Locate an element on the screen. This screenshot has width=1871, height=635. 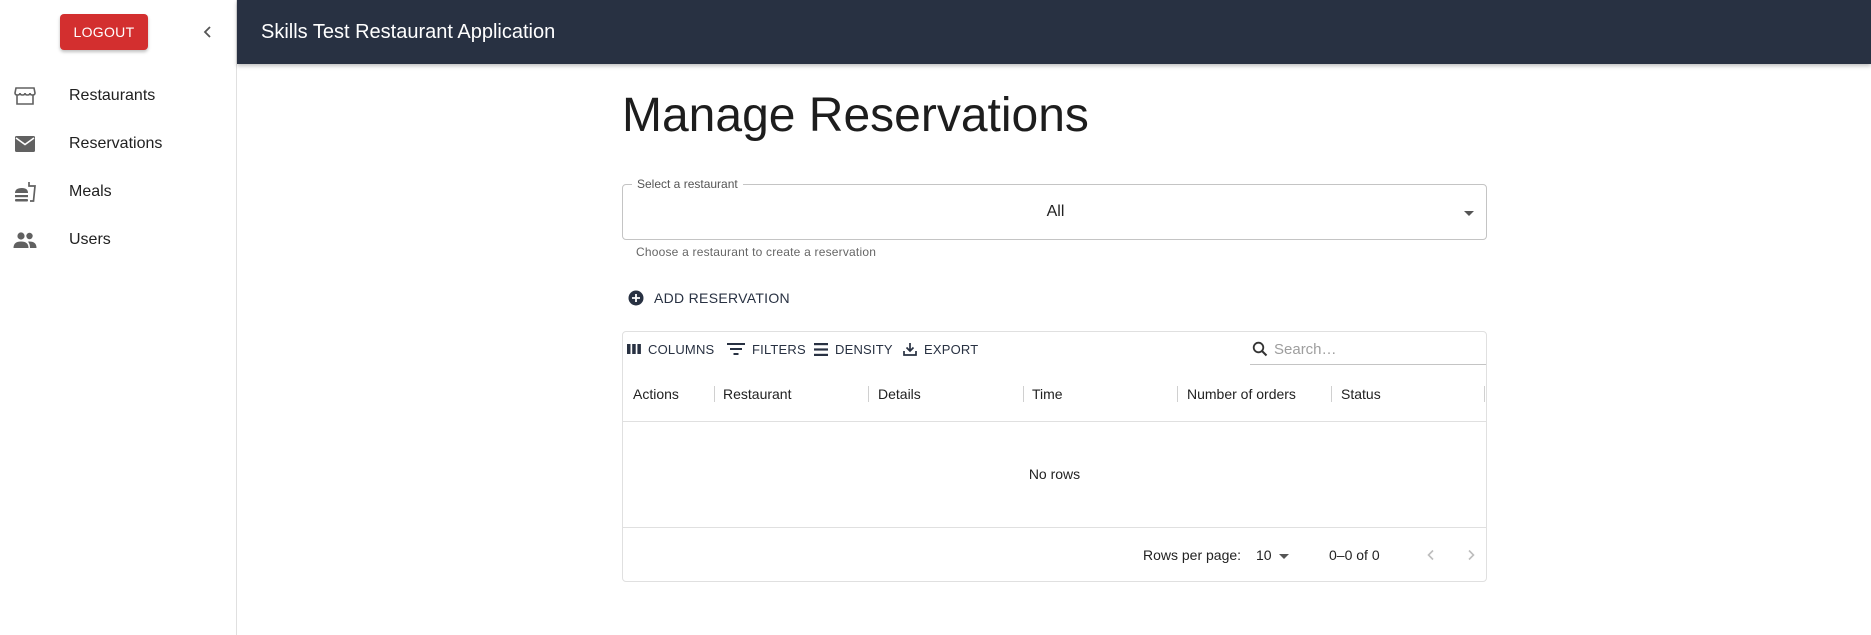
sidebar-nav: Restaurants Reservations Meals Users is located at coordinates (118, 168).